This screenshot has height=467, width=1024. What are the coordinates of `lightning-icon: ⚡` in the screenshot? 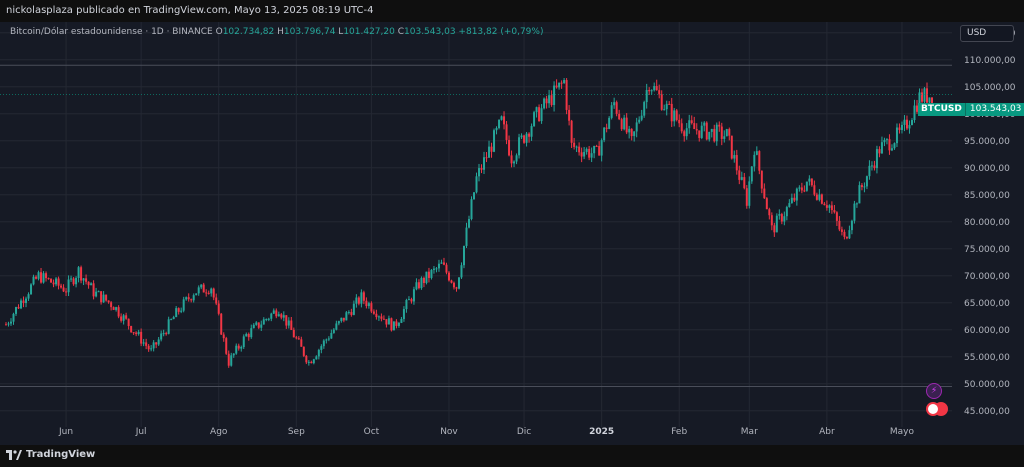 It's located at (934, 391).